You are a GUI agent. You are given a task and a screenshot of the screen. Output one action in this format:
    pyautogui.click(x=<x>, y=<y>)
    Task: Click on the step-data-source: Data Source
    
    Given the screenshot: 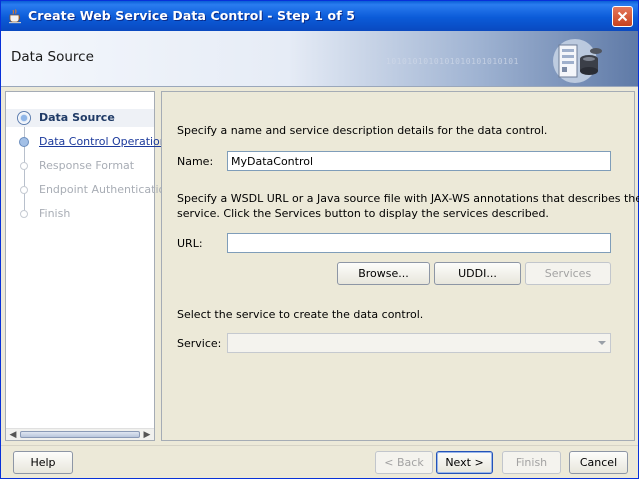 What is the action you would take?
    pyautogui.click(x=80, y=118)
    